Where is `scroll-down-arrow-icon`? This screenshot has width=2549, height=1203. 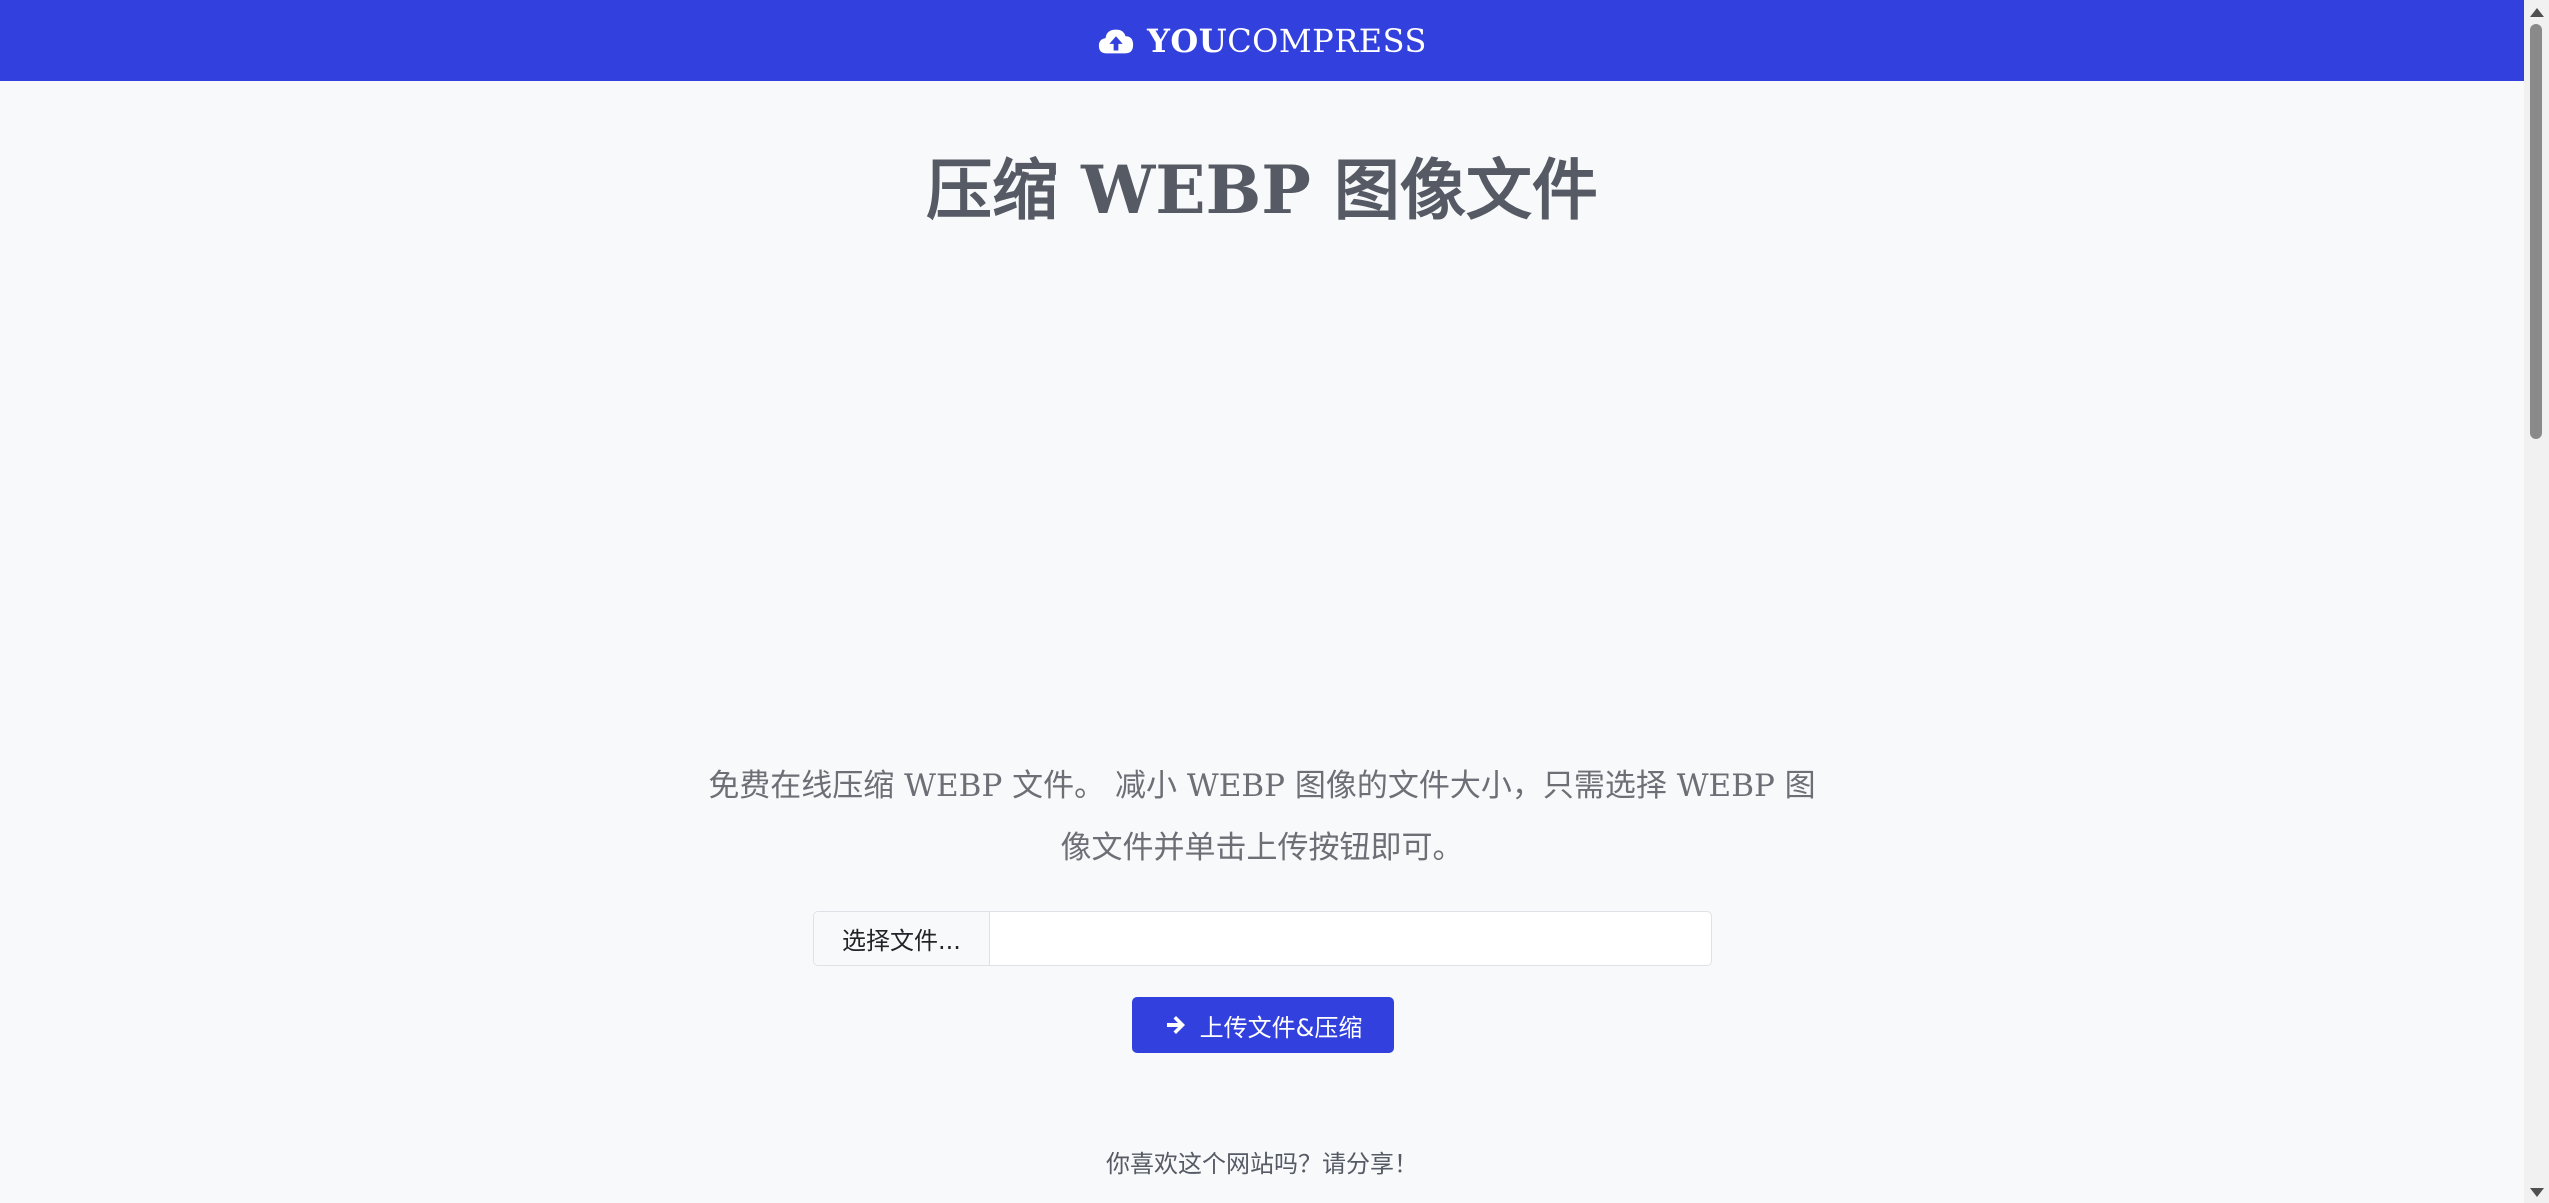 scroll-down-arrow-icon is located at coordinates (2537, 1192).